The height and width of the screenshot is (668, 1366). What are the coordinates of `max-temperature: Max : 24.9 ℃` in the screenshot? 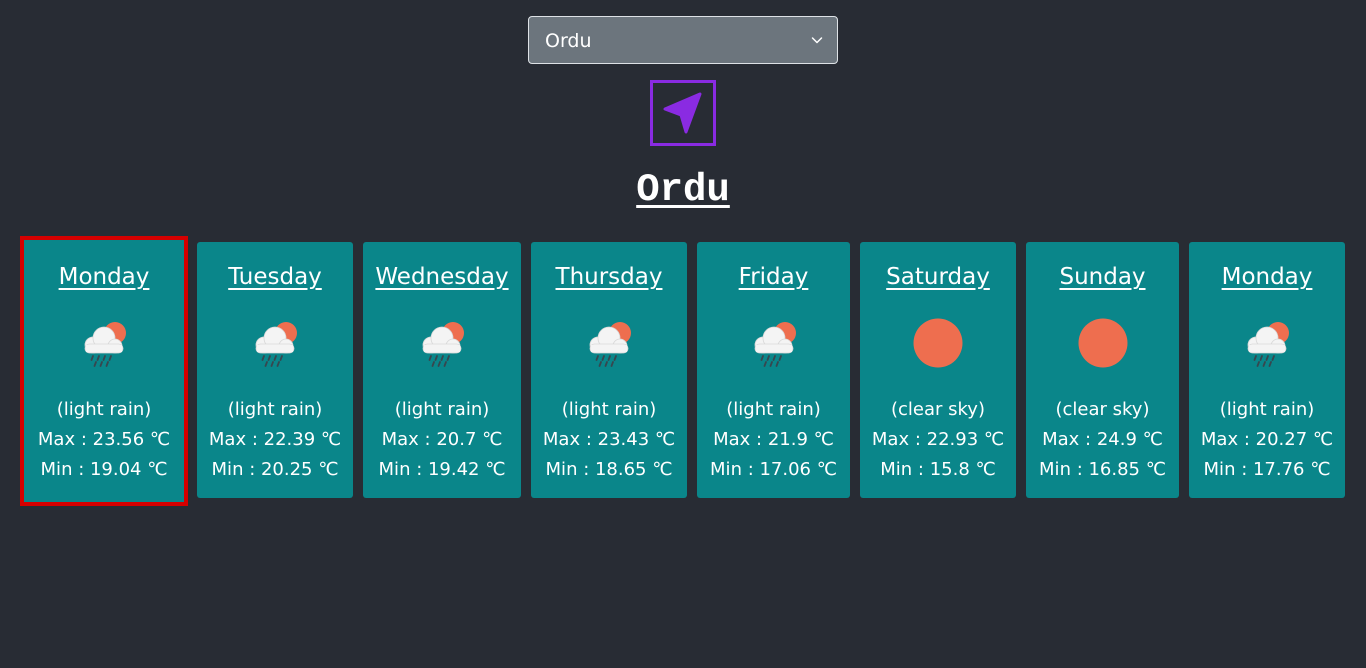 It's located at (1102, 439).